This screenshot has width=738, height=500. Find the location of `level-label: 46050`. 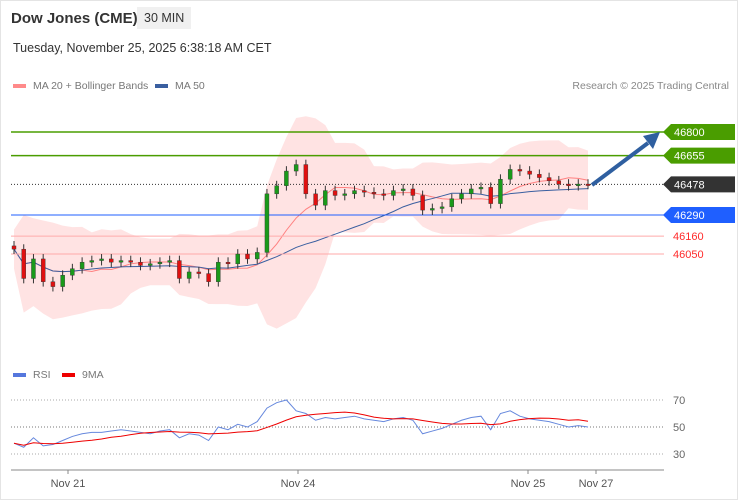

level-label: 46050 is located at coordinates (688, 255).